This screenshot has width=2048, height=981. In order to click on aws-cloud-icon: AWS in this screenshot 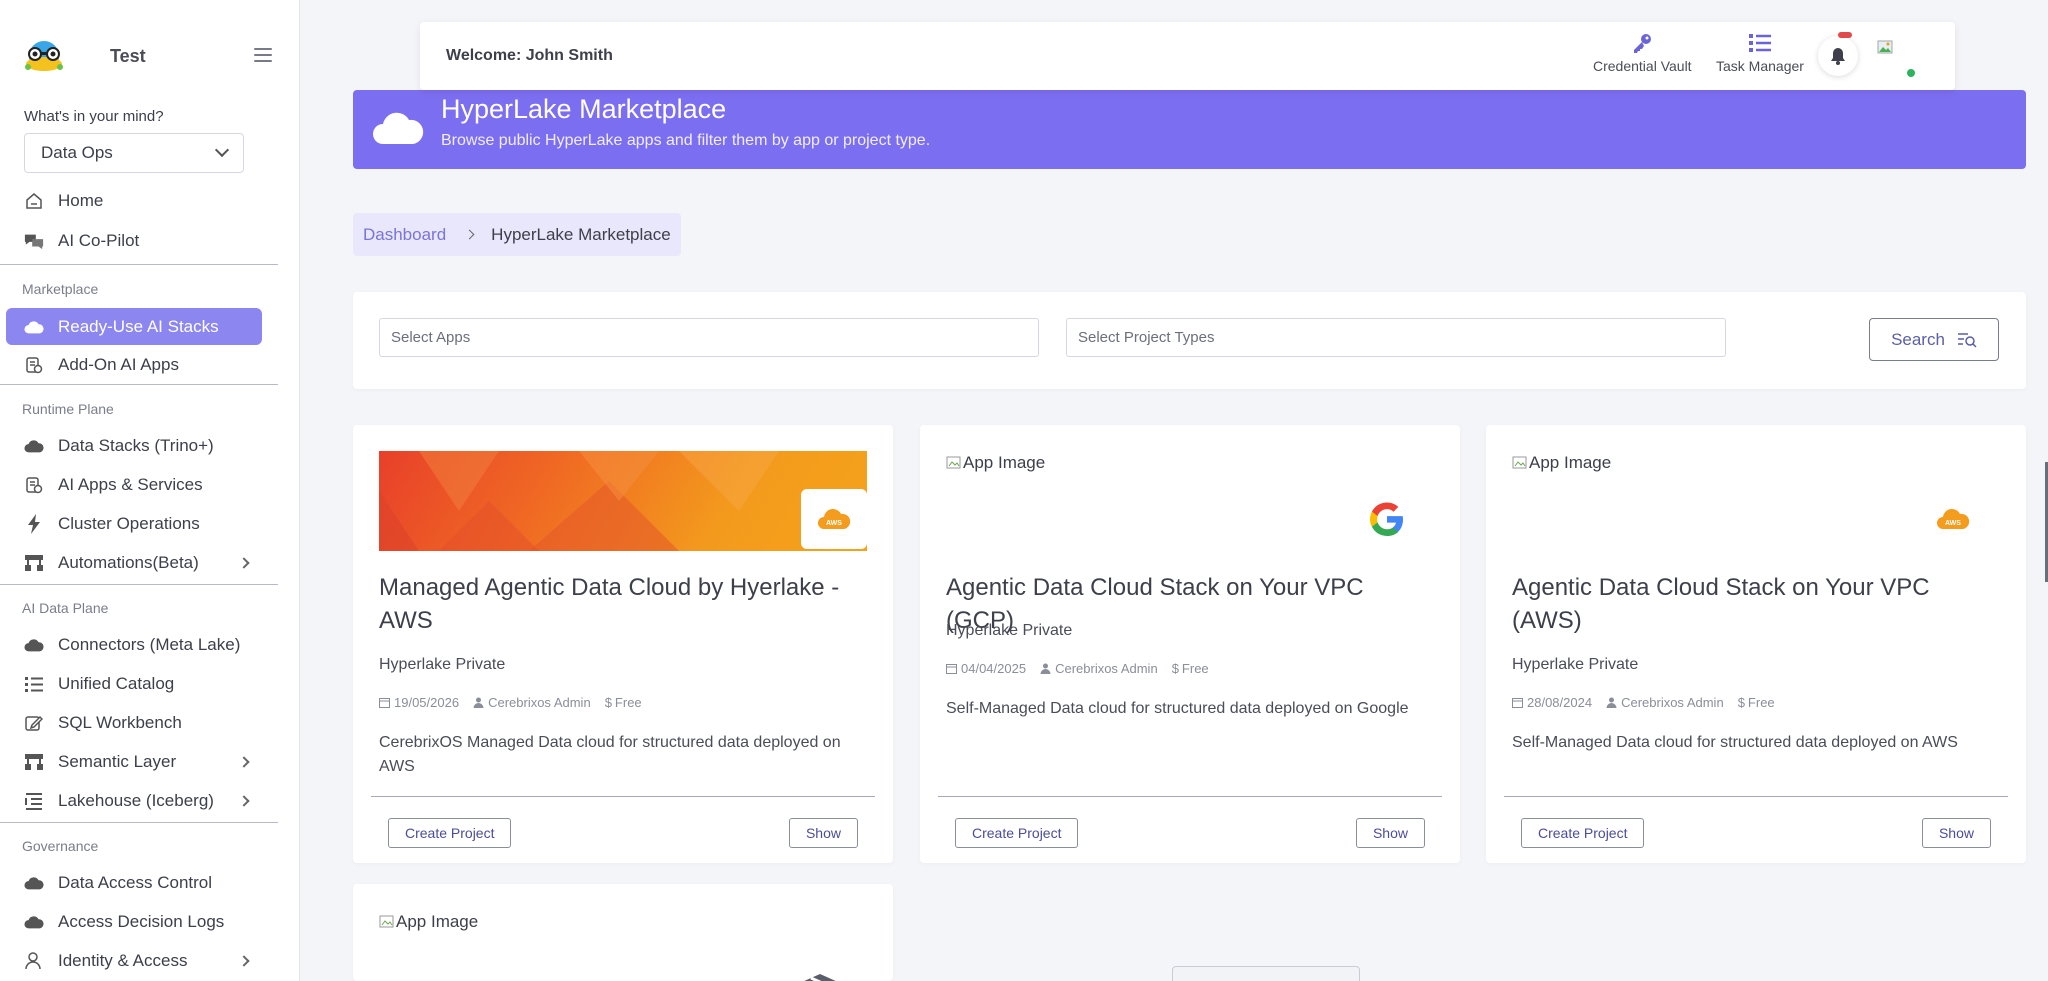, I will do `click(834, 519)`.